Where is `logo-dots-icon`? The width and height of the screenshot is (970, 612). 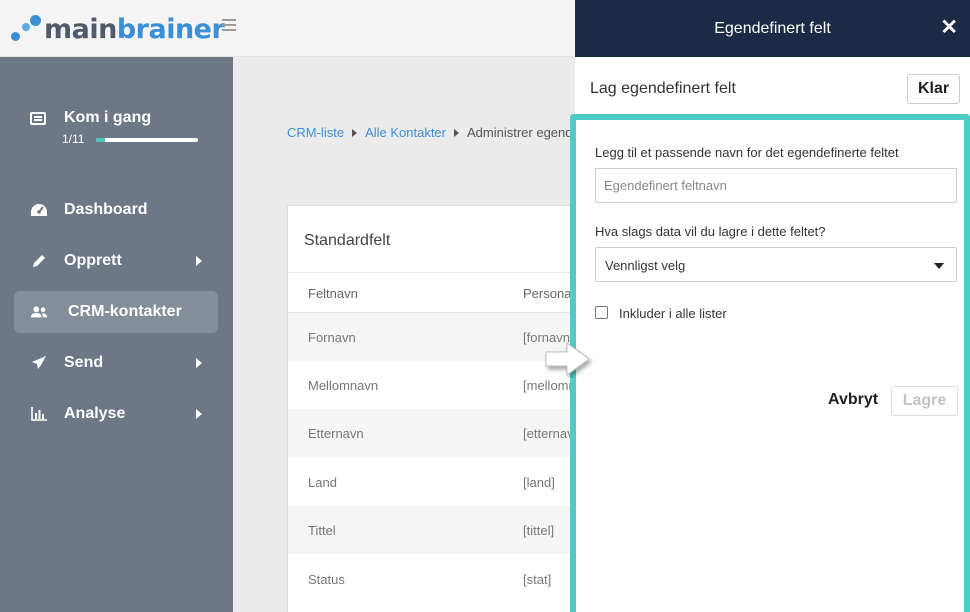 logo-dots-icon is located at coordinates (26, 29).